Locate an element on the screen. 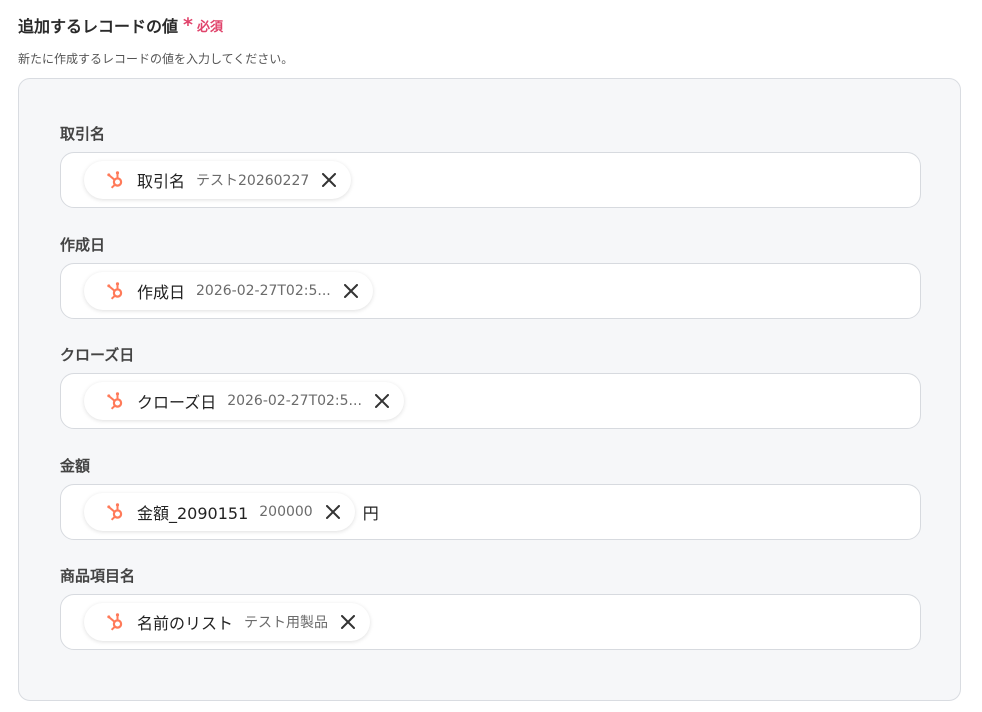 Image resolution: width=982 pixels, height=712 pixels. amount-suffix-text: 円 is located at coordinates (370, 513).